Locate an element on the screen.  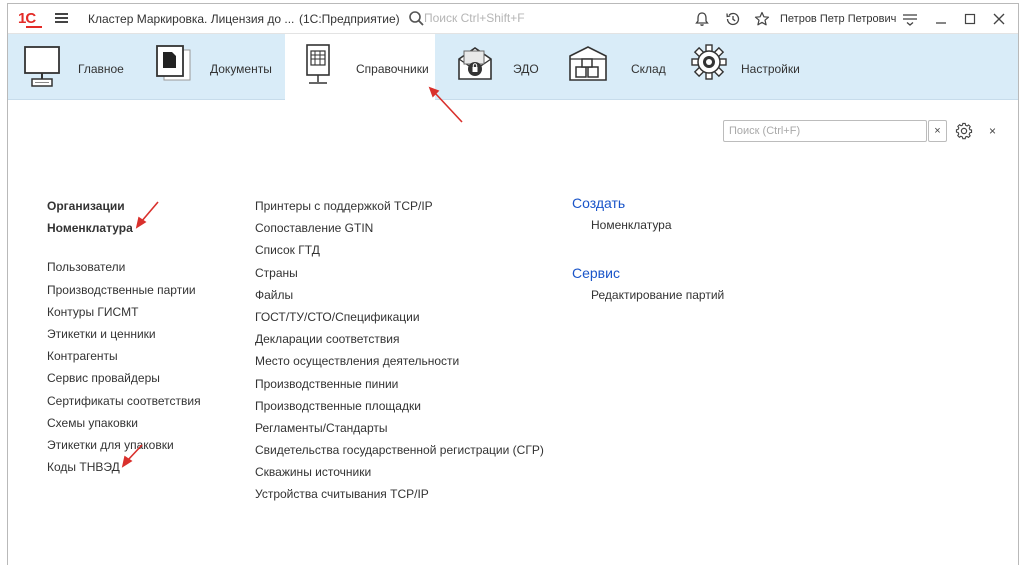
documents-icon is located at coordinates (173, 63).